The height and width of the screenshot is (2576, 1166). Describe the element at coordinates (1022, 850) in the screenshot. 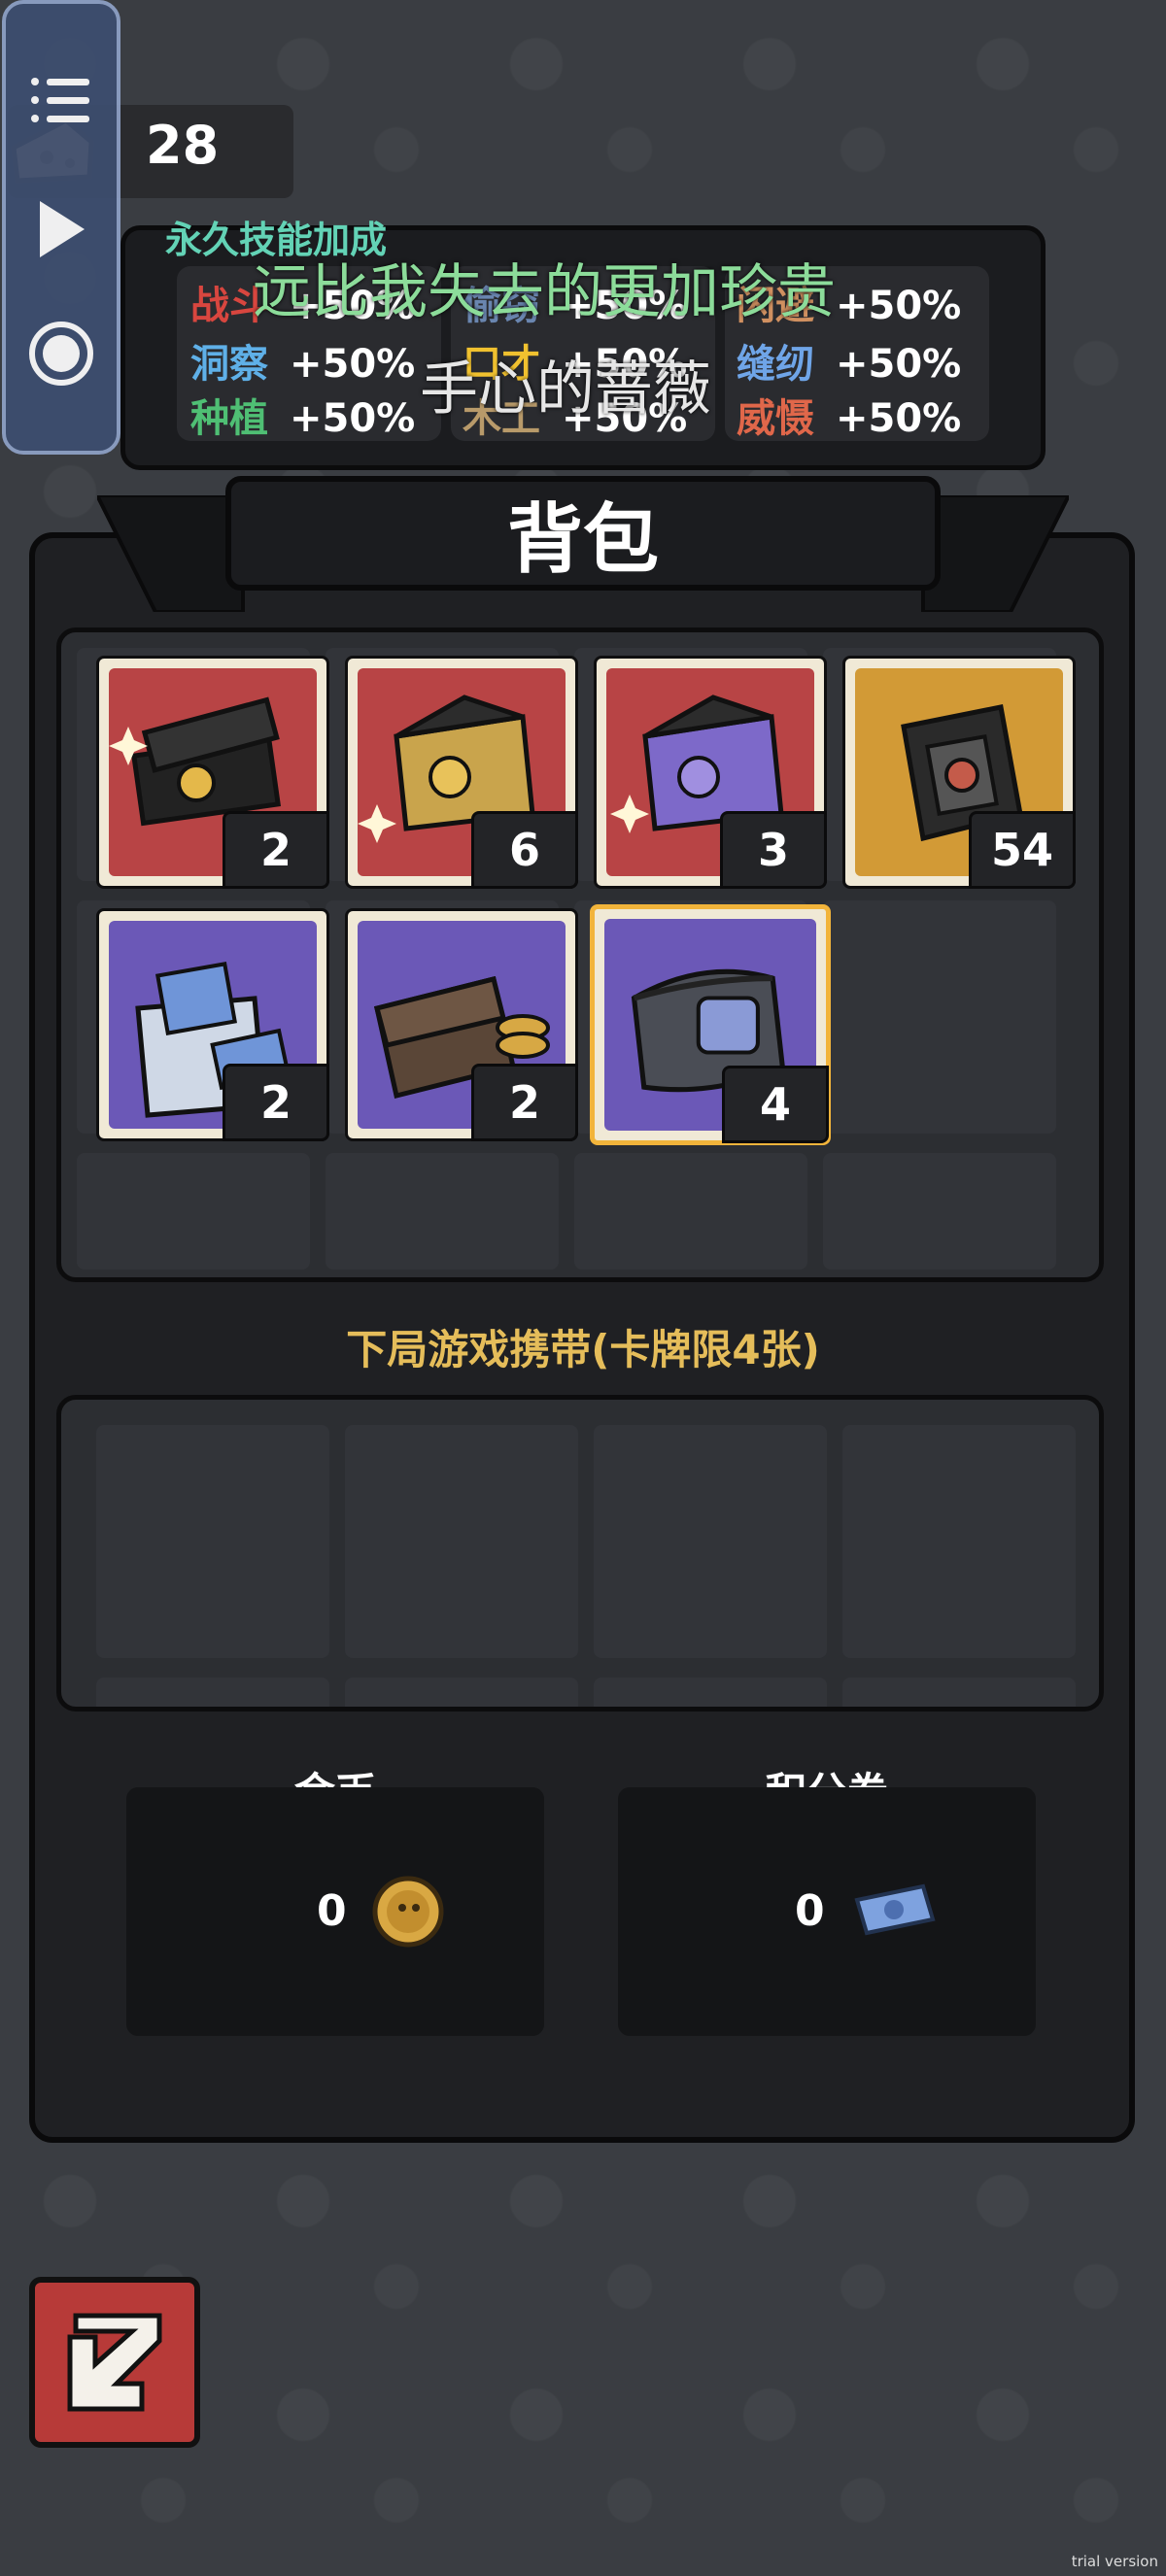

I see `item-count: 54` at that location.